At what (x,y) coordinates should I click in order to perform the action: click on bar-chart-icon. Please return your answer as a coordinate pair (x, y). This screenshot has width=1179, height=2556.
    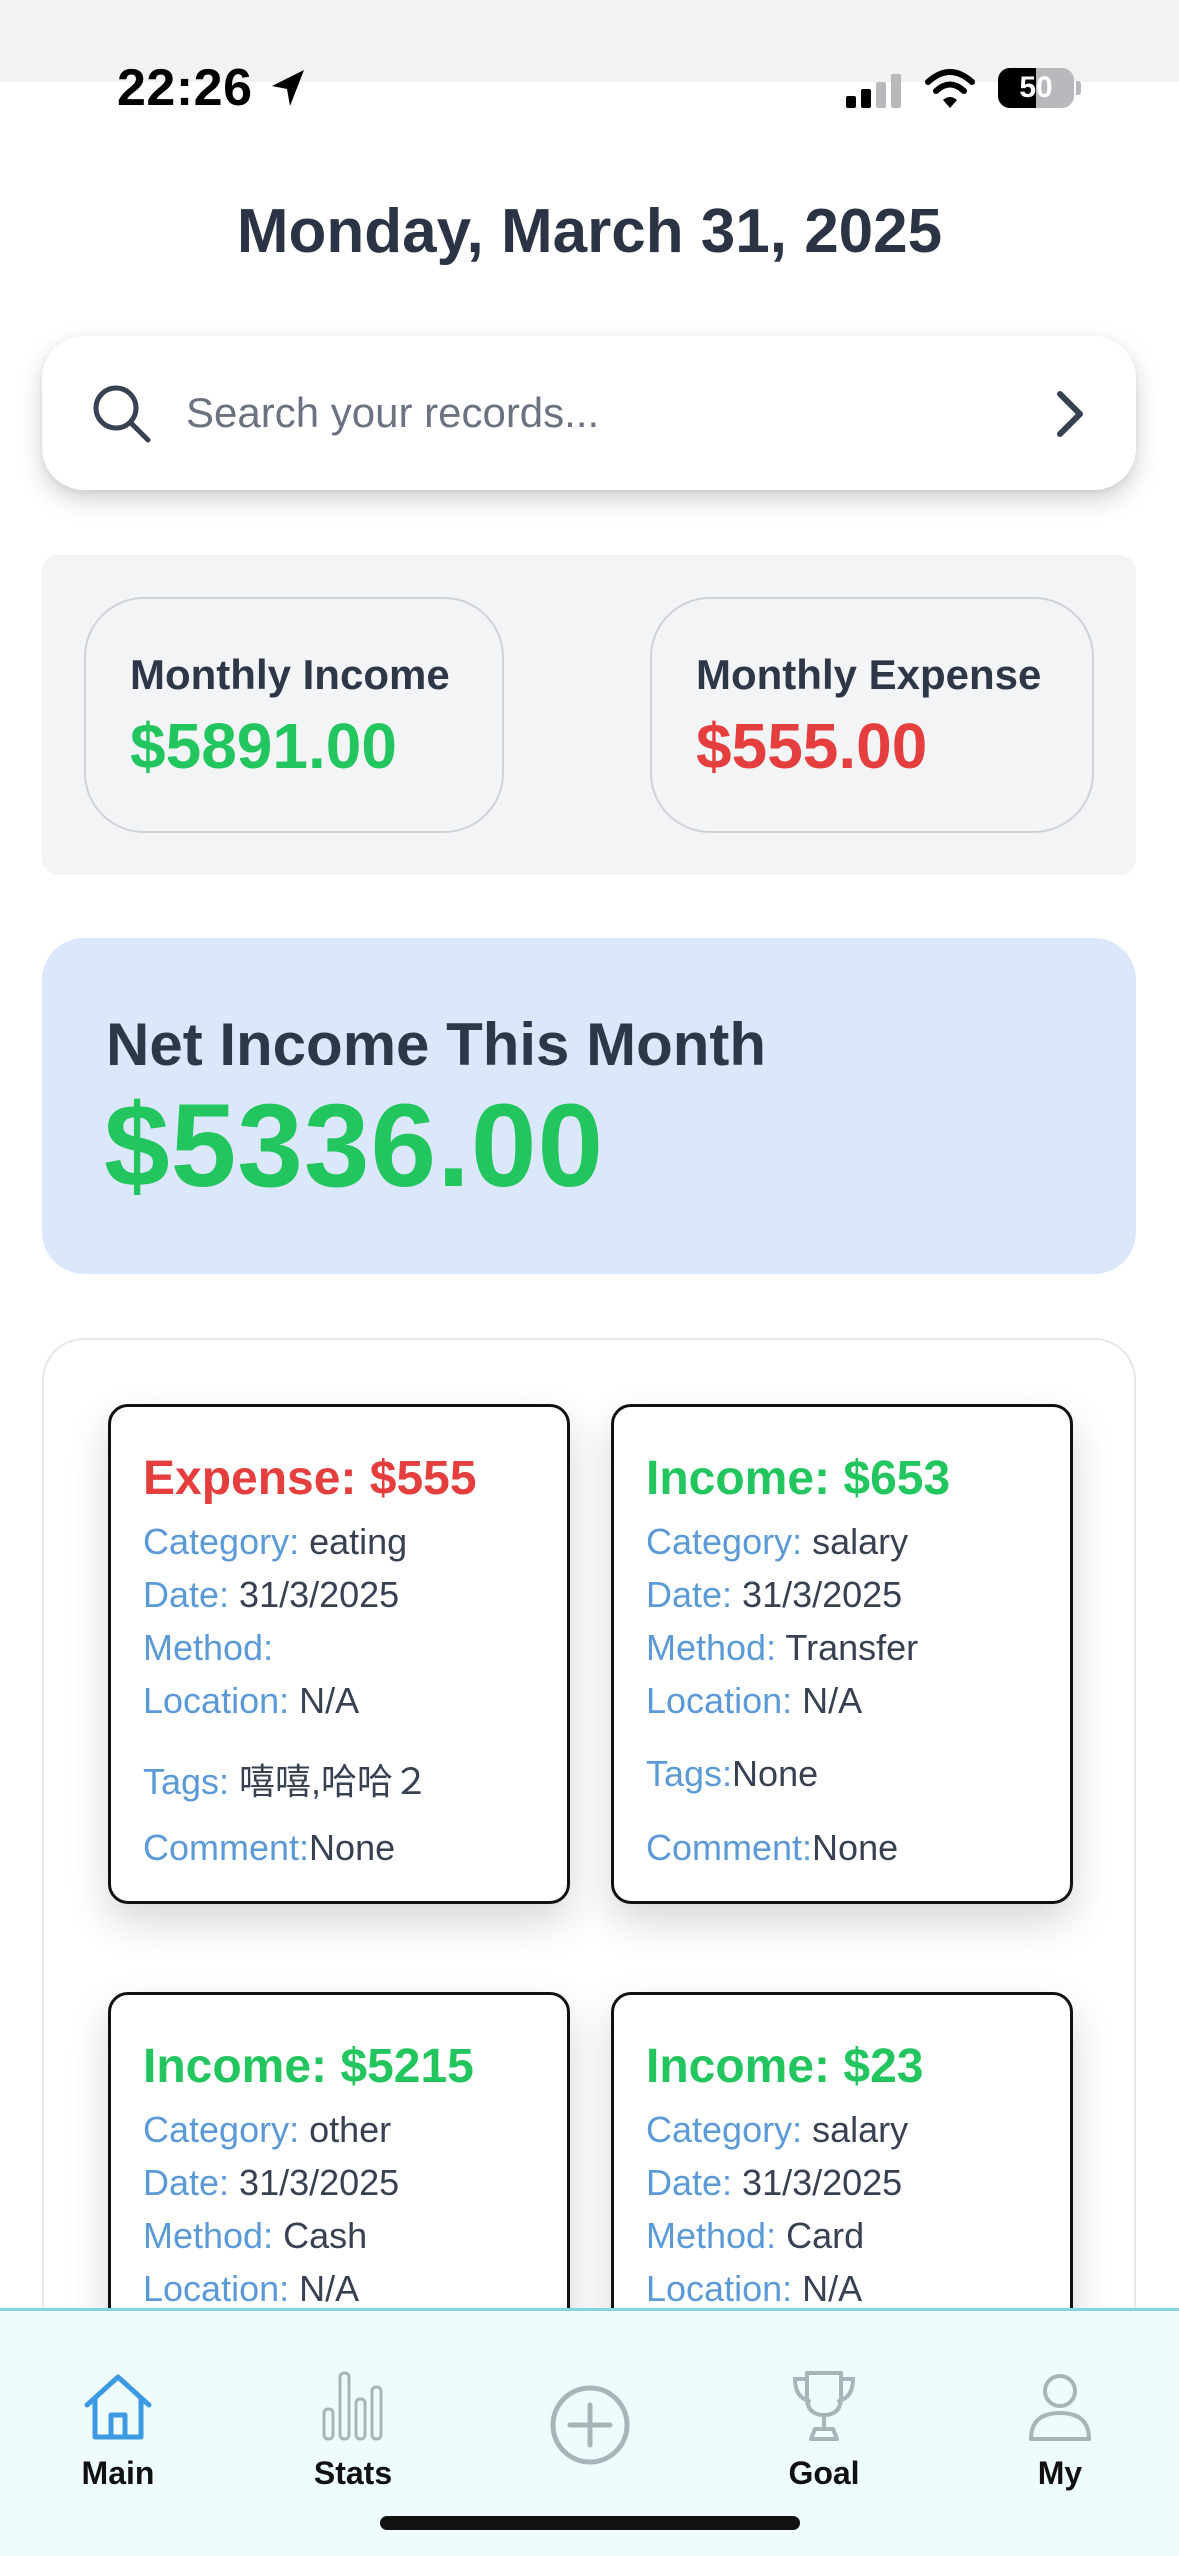
    Looking at the image, I should click on (352, 2406).